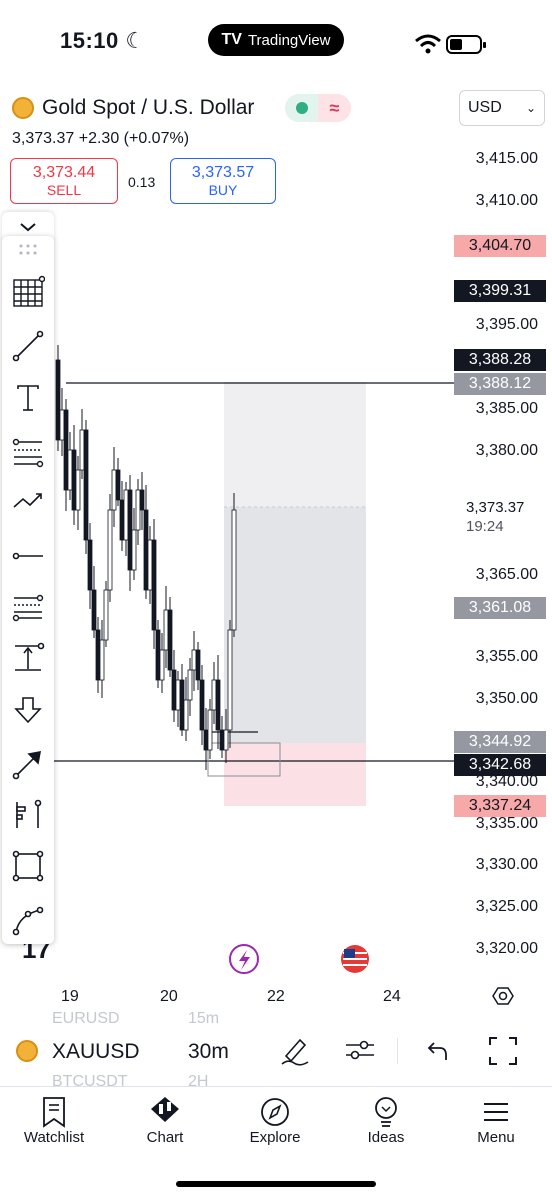  I want to click on buy-label: BUY, so click(223, 190).